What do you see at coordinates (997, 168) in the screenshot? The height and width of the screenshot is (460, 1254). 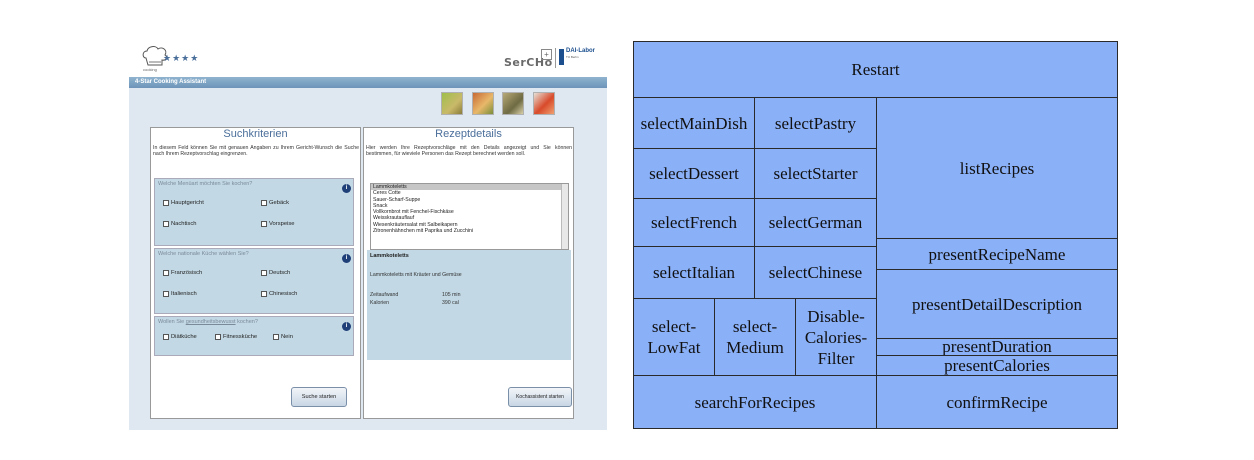 I see `cell-list-recipes: listRecipes` at bounding box center [997, 168].